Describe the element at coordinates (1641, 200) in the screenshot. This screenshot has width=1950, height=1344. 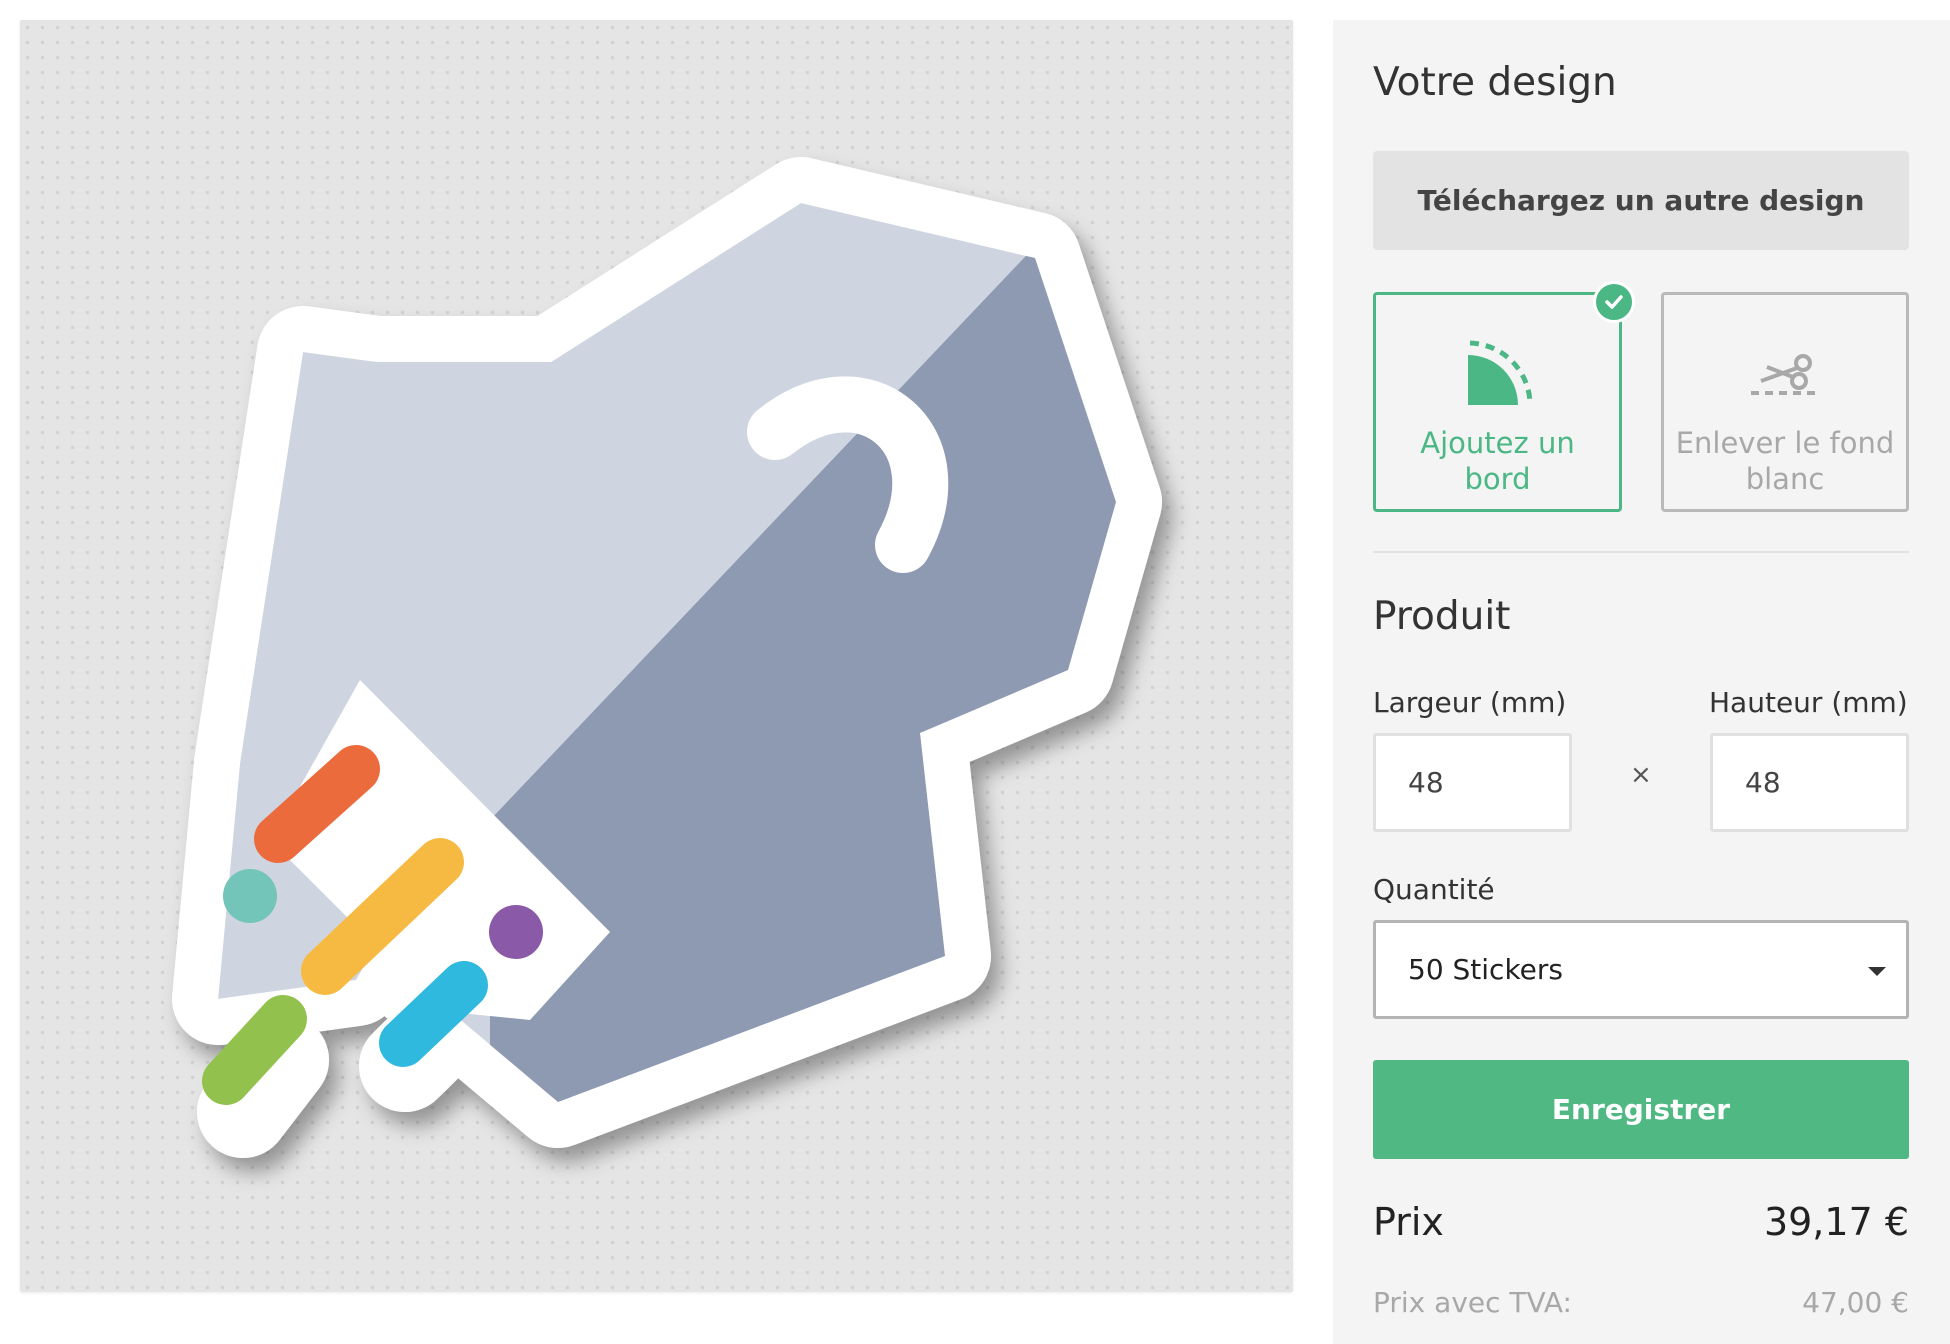
I see `upload-another-design-button: Téléchargez un autre design` at that location.